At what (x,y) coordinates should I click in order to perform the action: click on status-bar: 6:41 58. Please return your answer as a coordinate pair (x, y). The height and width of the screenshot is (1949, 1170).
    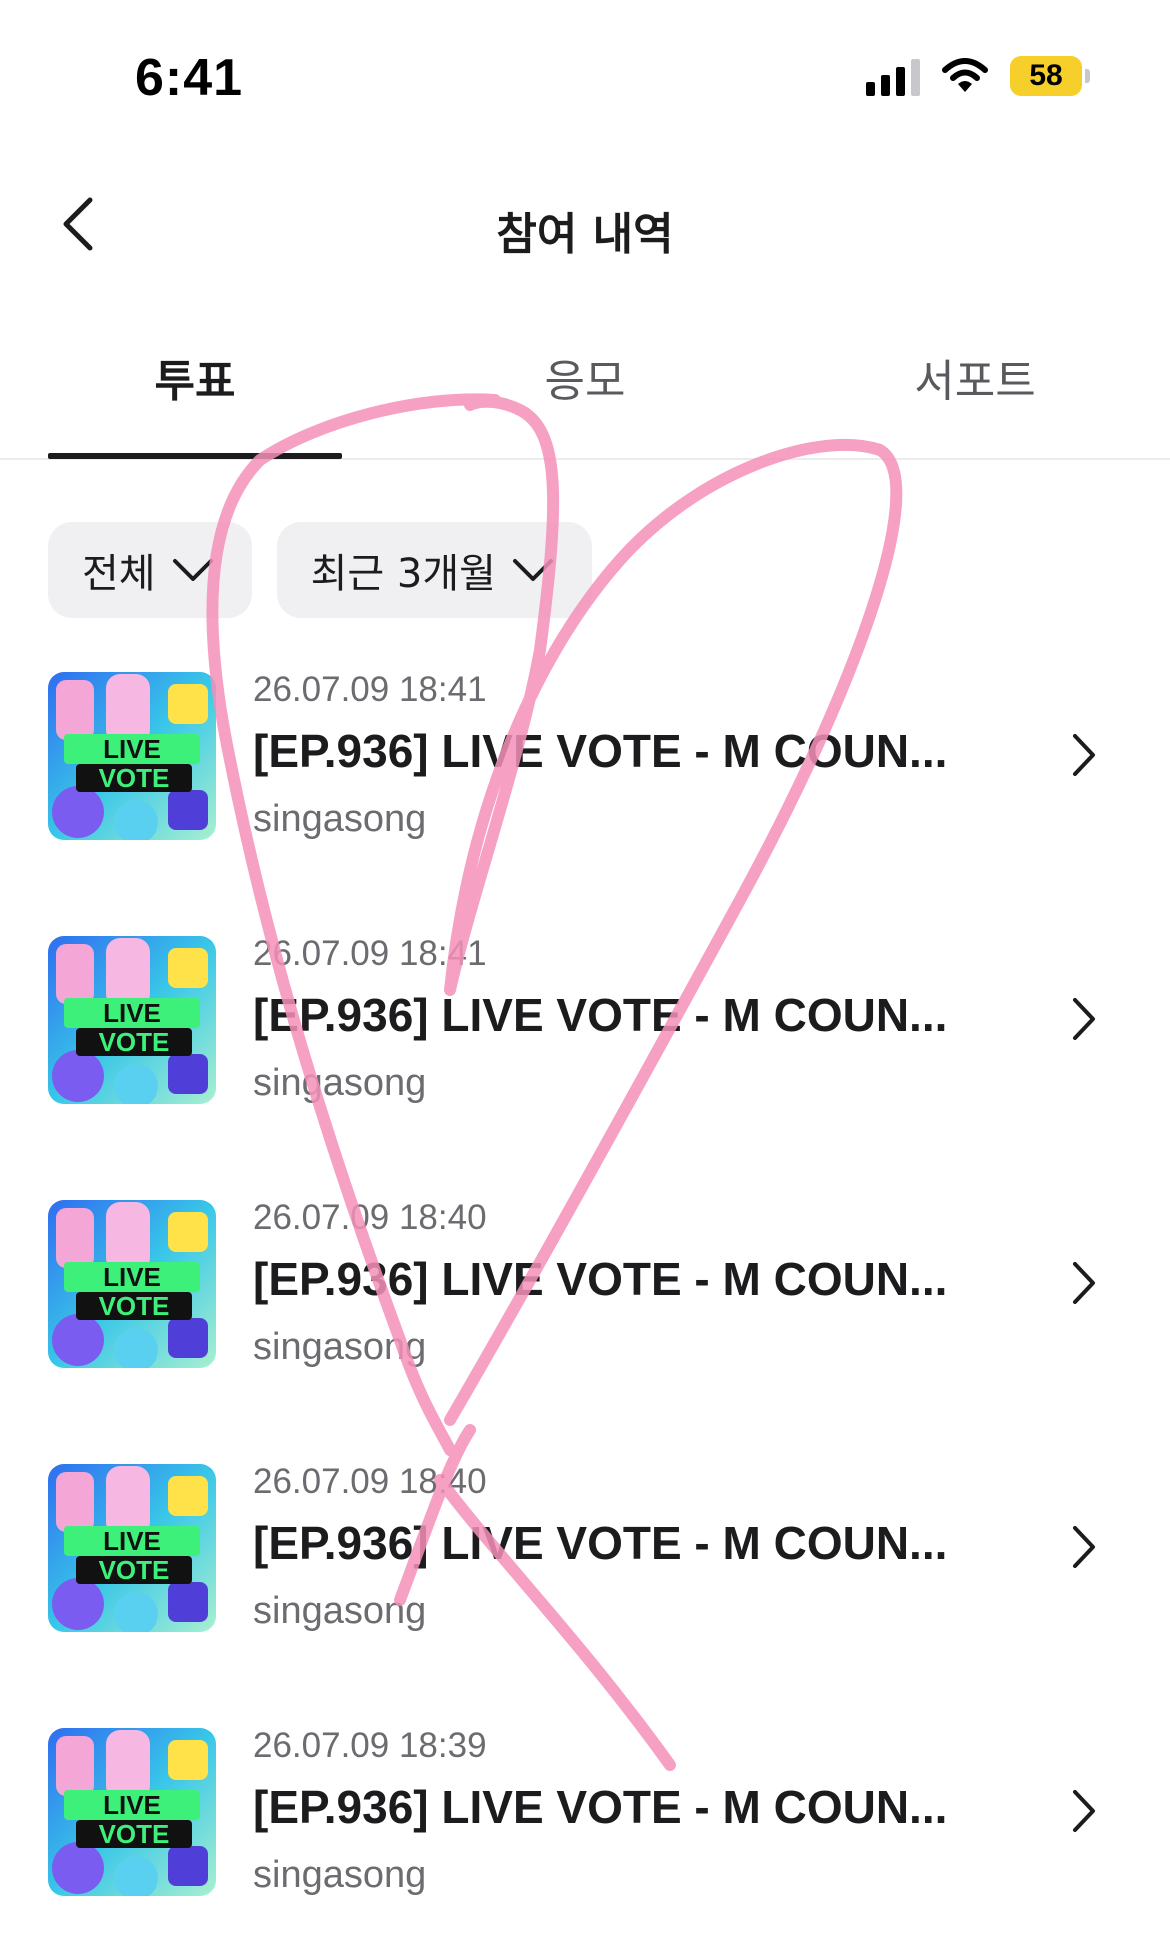
    Looking at the image, I should click on (585, 75).